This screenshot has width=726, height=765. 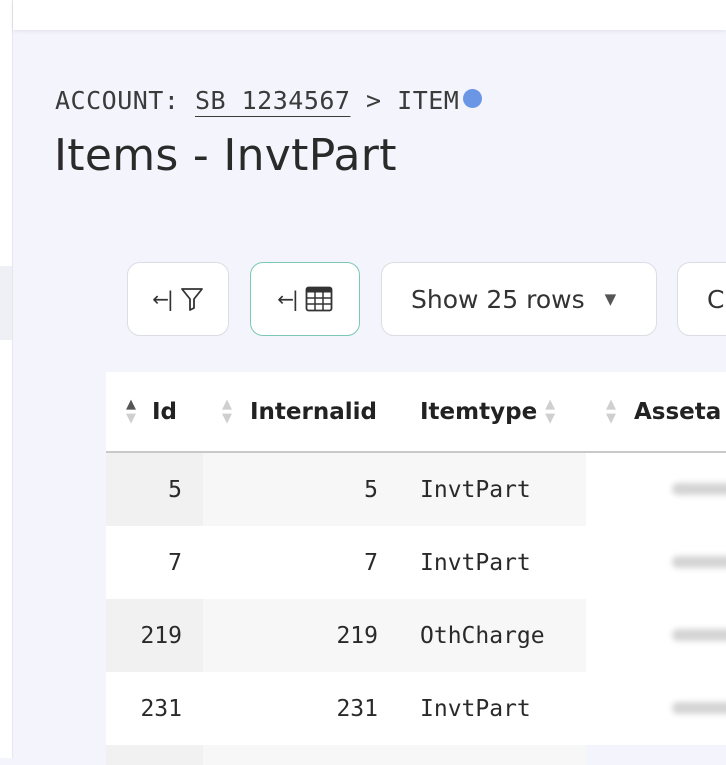 I want to click on chevron-down-icon: ▼, so click(x=610, y=299).